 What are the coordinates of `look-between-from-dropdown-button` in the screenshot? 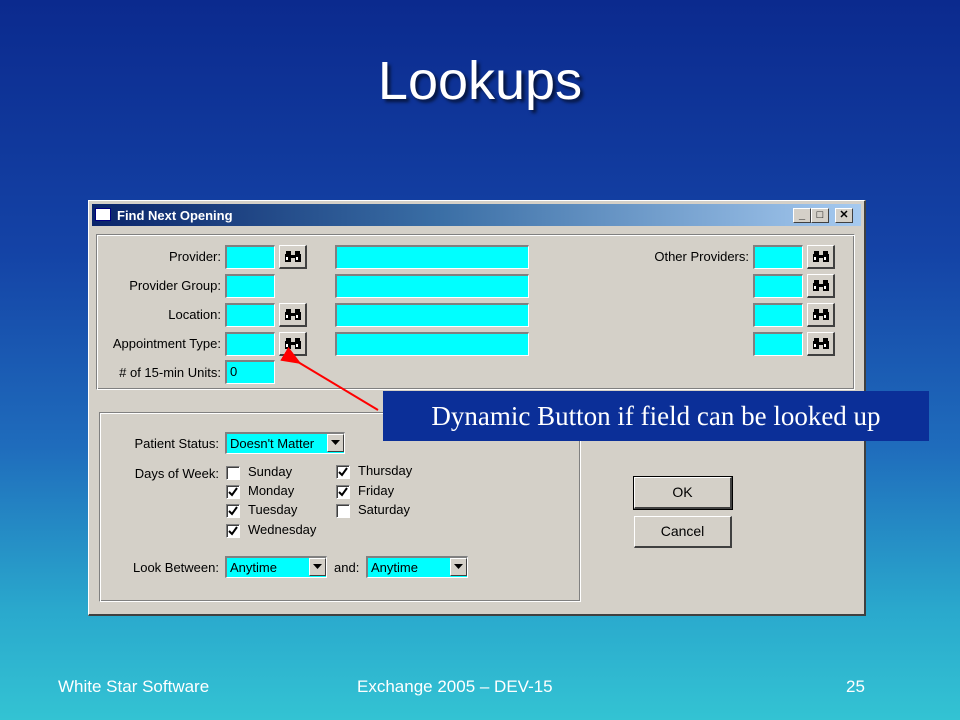 It's located at (317, 567).